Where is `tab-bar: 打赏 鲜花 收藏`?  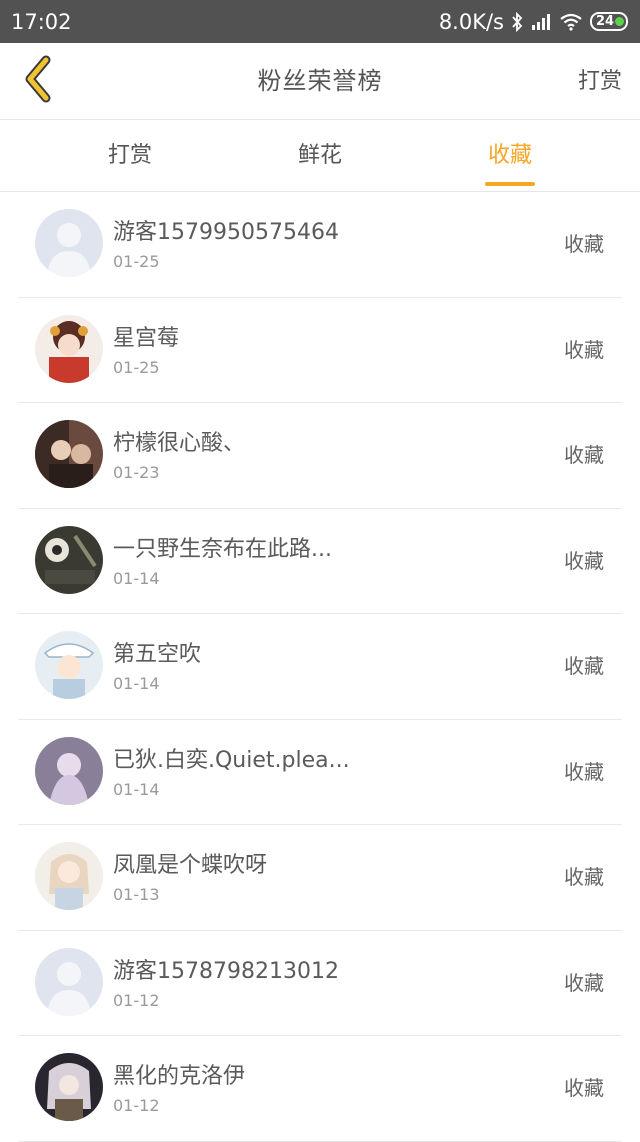
tab-bar: 打赏 鲜花 收藏 is located at coordinates (320, 156).